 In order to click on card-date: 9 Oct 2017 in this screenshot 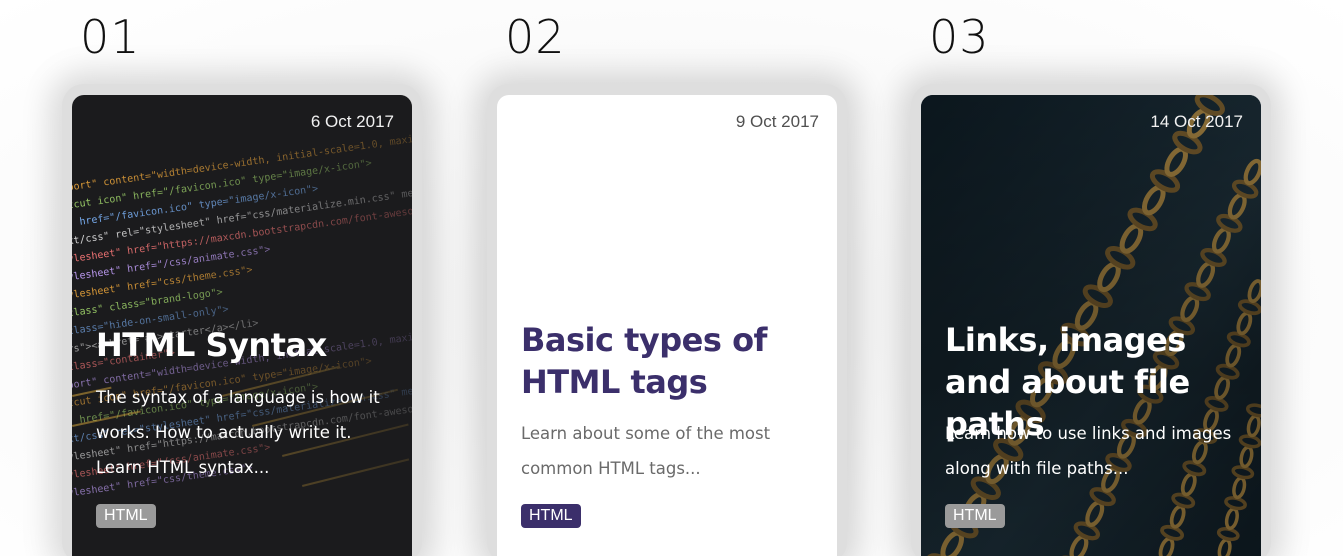, I will do `click(777, 121)`.